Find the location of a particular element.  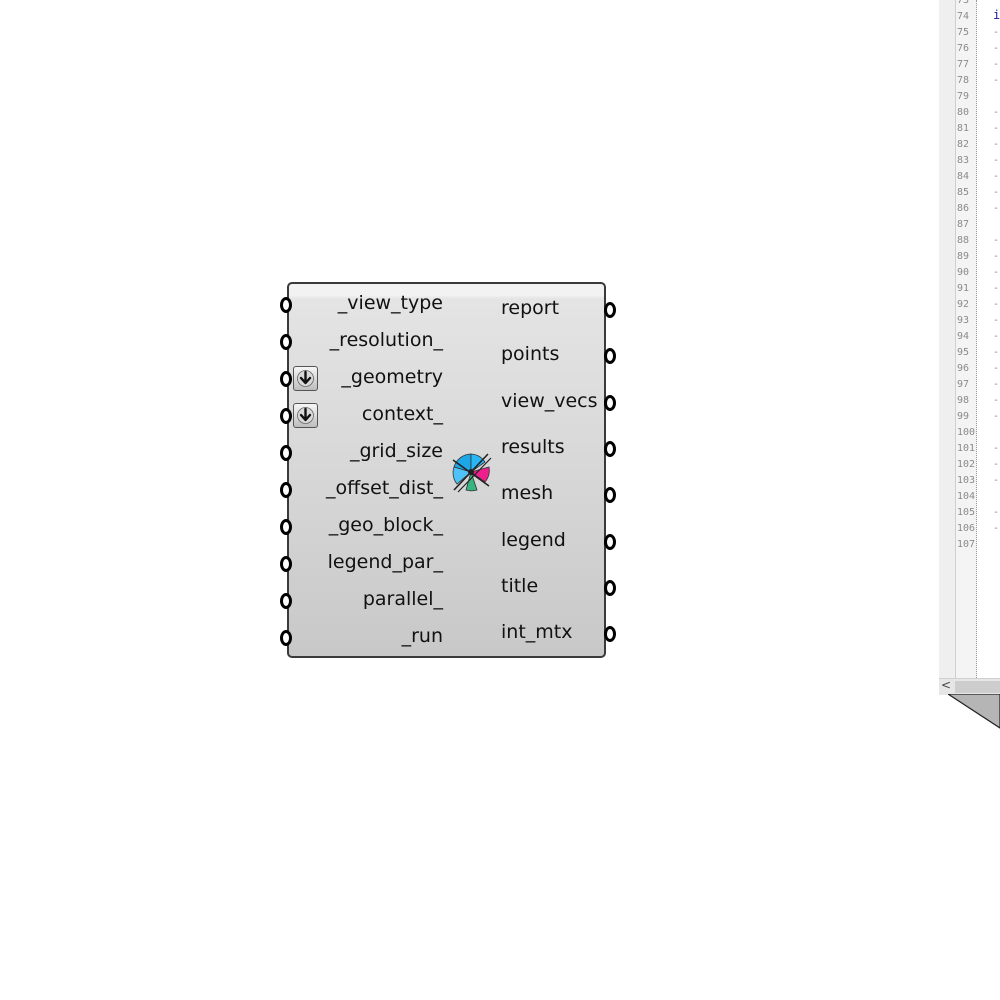

output-param-row: report is located at coordinates (558, 309).